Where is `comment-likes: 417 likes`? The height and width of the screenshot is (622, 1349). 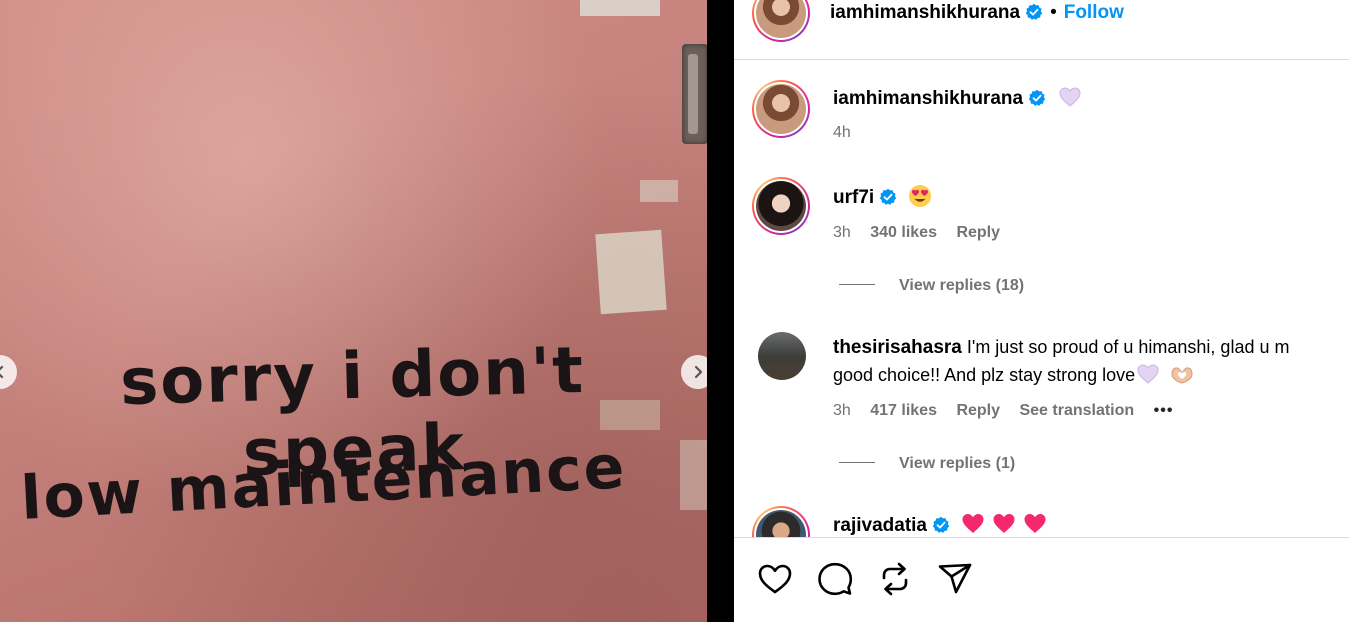
comment-likes: 417 likes is located at coordinates (903, 410).